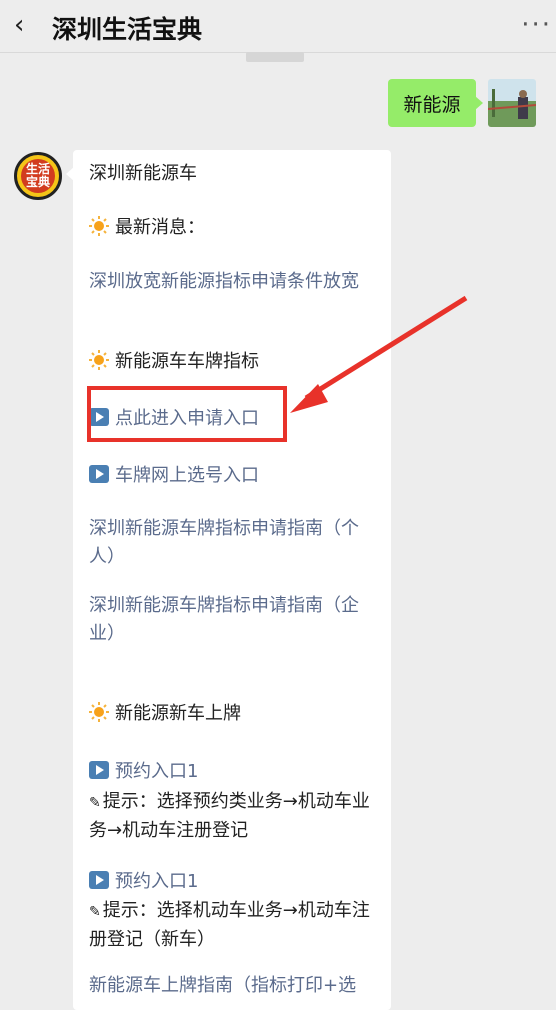  What do you see at coordinates (143, 882) in the screenshot?
I see `booking-entry-2-link: 预约入口1` at bounding box center [143, 882].